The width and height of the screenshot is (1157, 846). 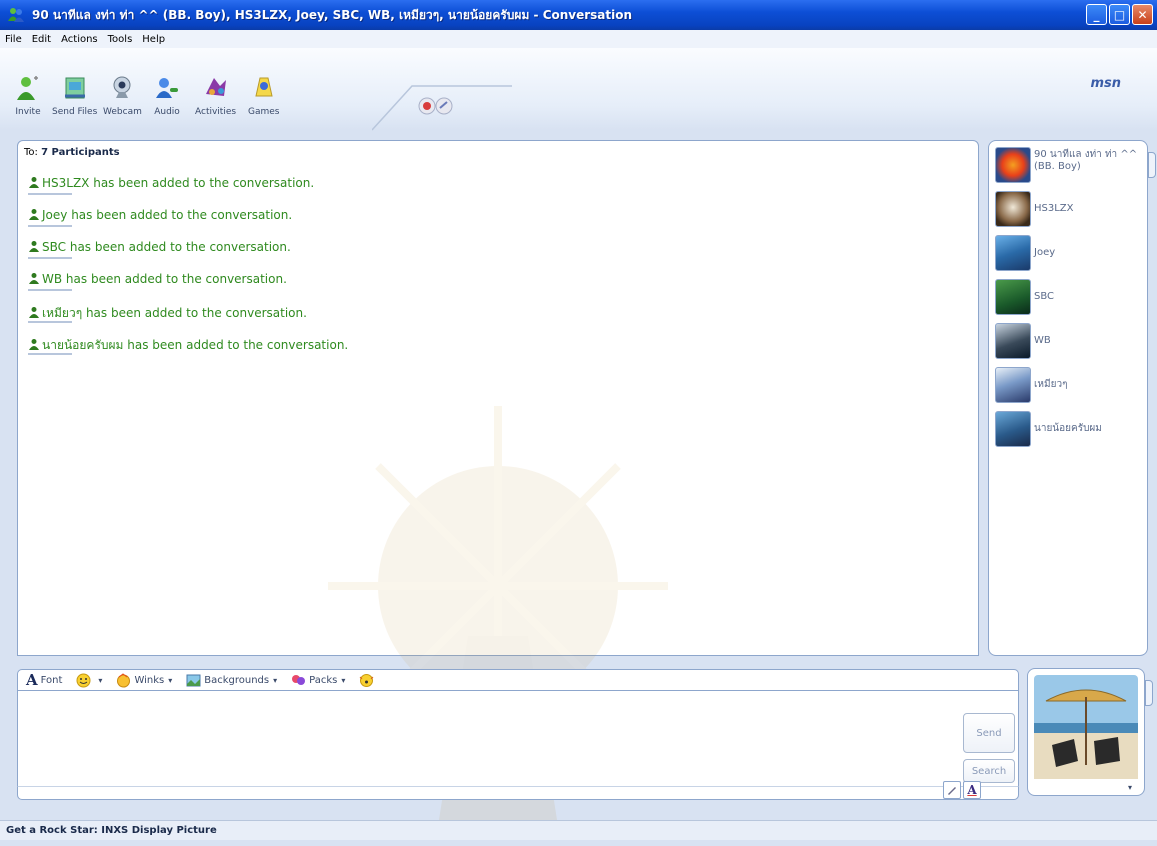 What do you see at coordinates (1119, 14) in the screenshot?
I see `maximize-button: □` at bounding box center [1119, 14].